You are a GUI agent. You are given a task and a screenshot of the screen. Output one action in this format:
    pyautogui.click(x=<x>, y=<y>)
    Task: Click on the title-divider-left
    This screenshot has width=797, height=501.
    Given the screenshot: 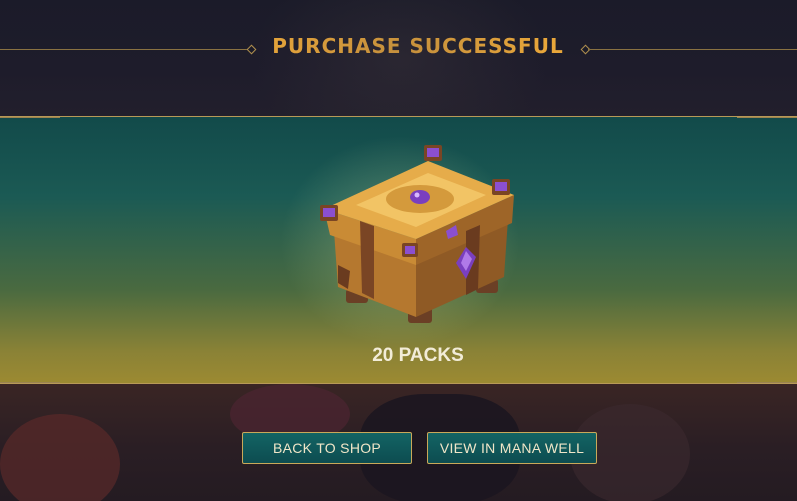 What is the action you would take?
    pyautogui.click(x=125, y=49)
    